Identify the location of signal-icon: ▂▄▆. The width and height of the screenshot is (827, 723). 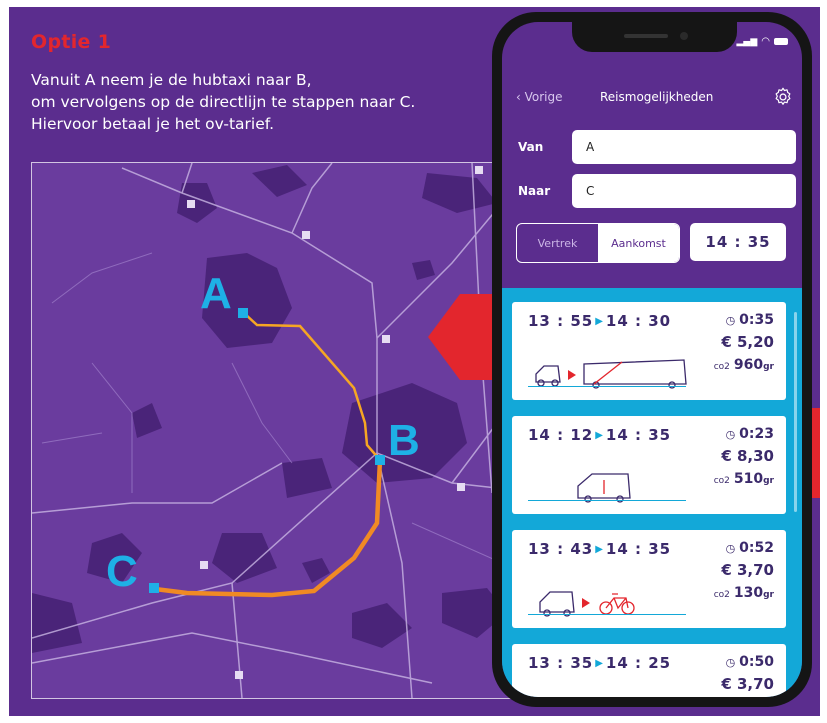
(747, 41).